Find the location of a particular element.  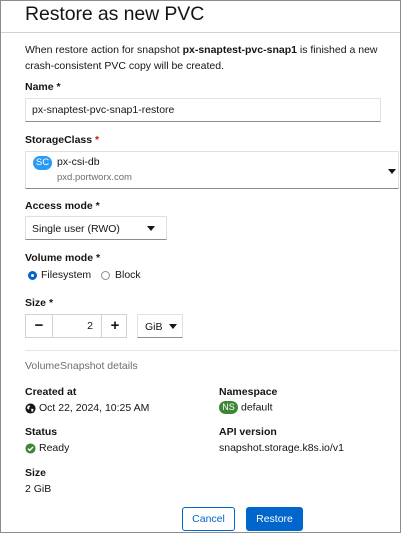

description-prefix: When restore action for snapshot is located at coordinates (104, 50).